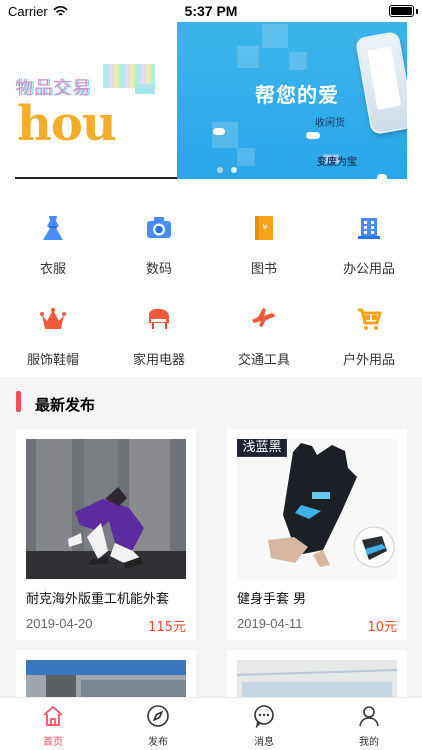 The image size is (422, 750). What do you see at coordinates (297, 95) in the screenshot?
I see `promo-title: 帮您的爱` at bounding box center [297, 95].